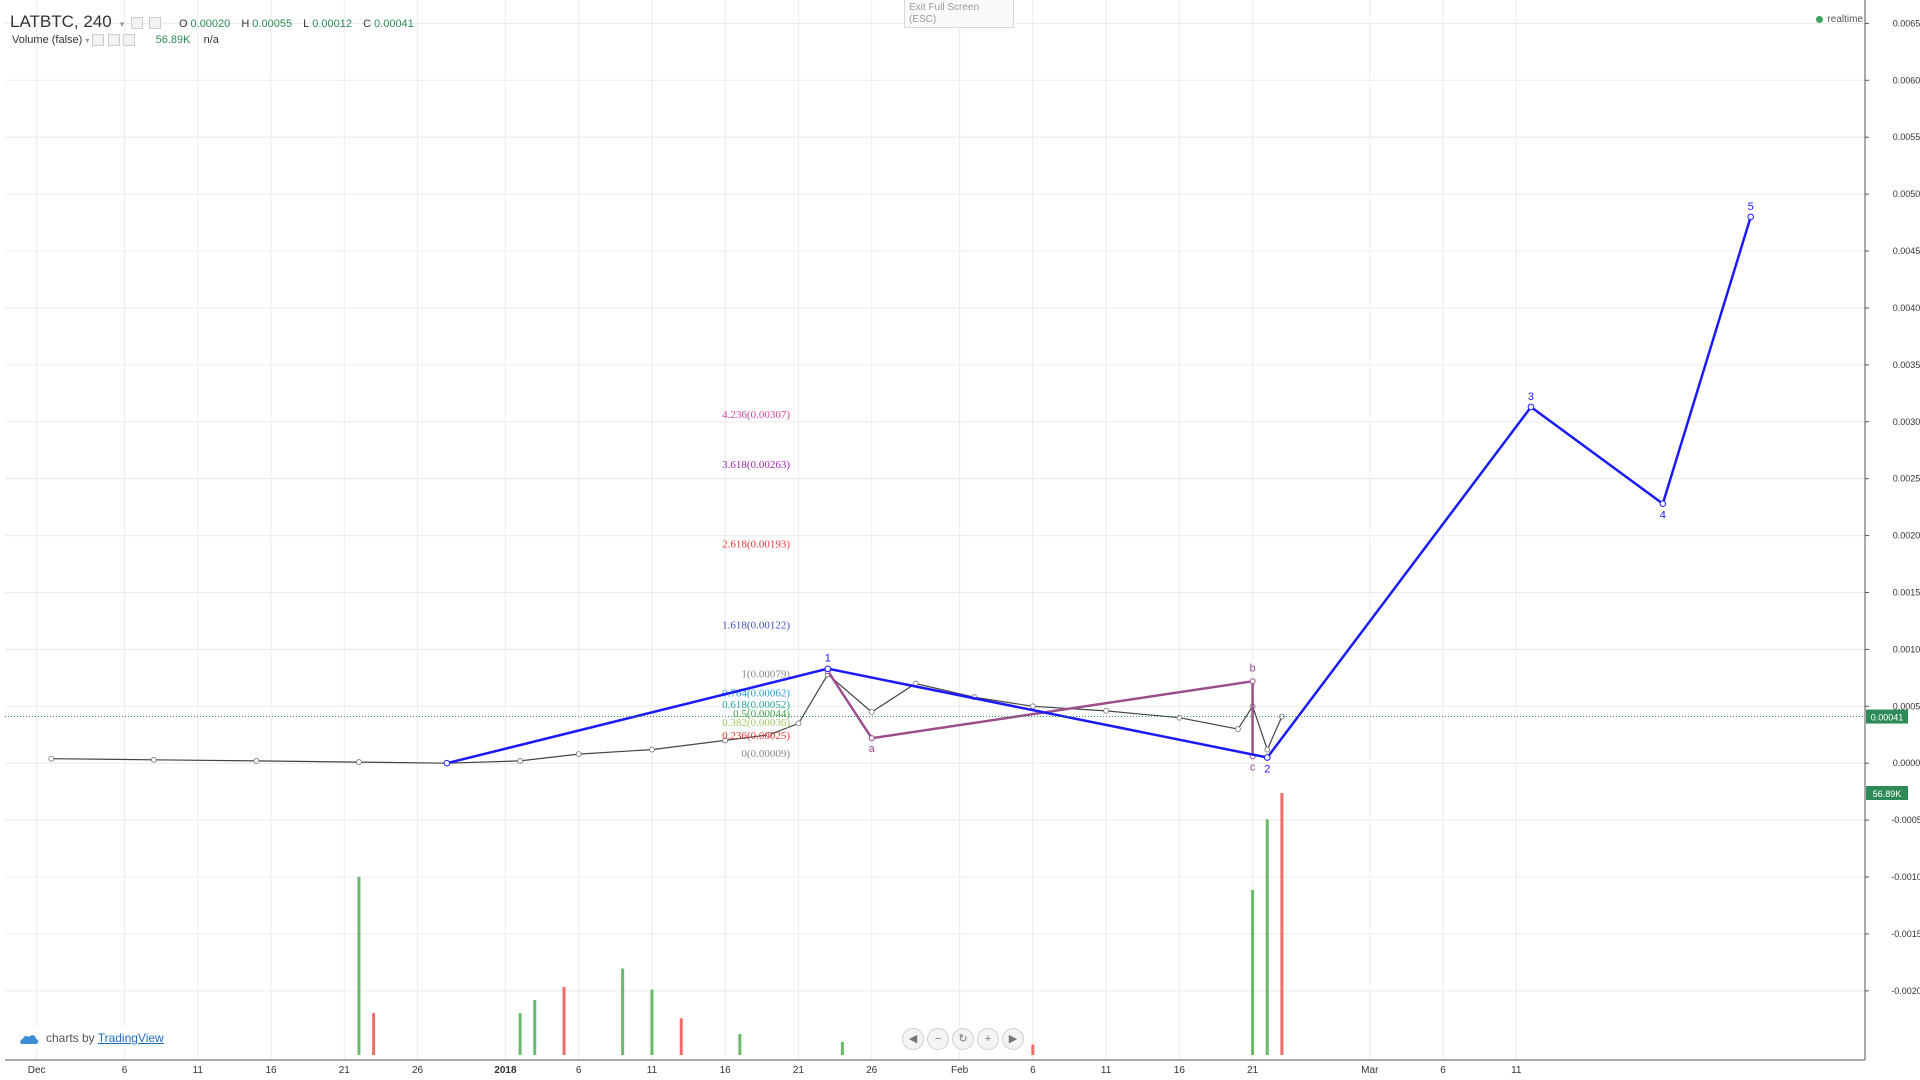  Describe the element at coordinates (1252, 681) in the screenshot. I see `correction-point` at that location.